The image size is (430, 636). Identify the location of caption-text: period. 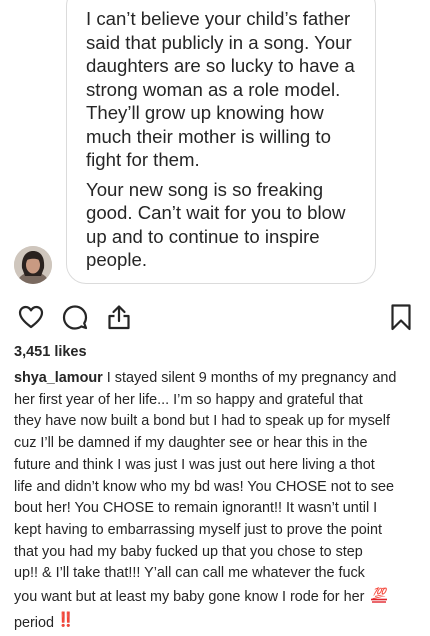
(34, 622).